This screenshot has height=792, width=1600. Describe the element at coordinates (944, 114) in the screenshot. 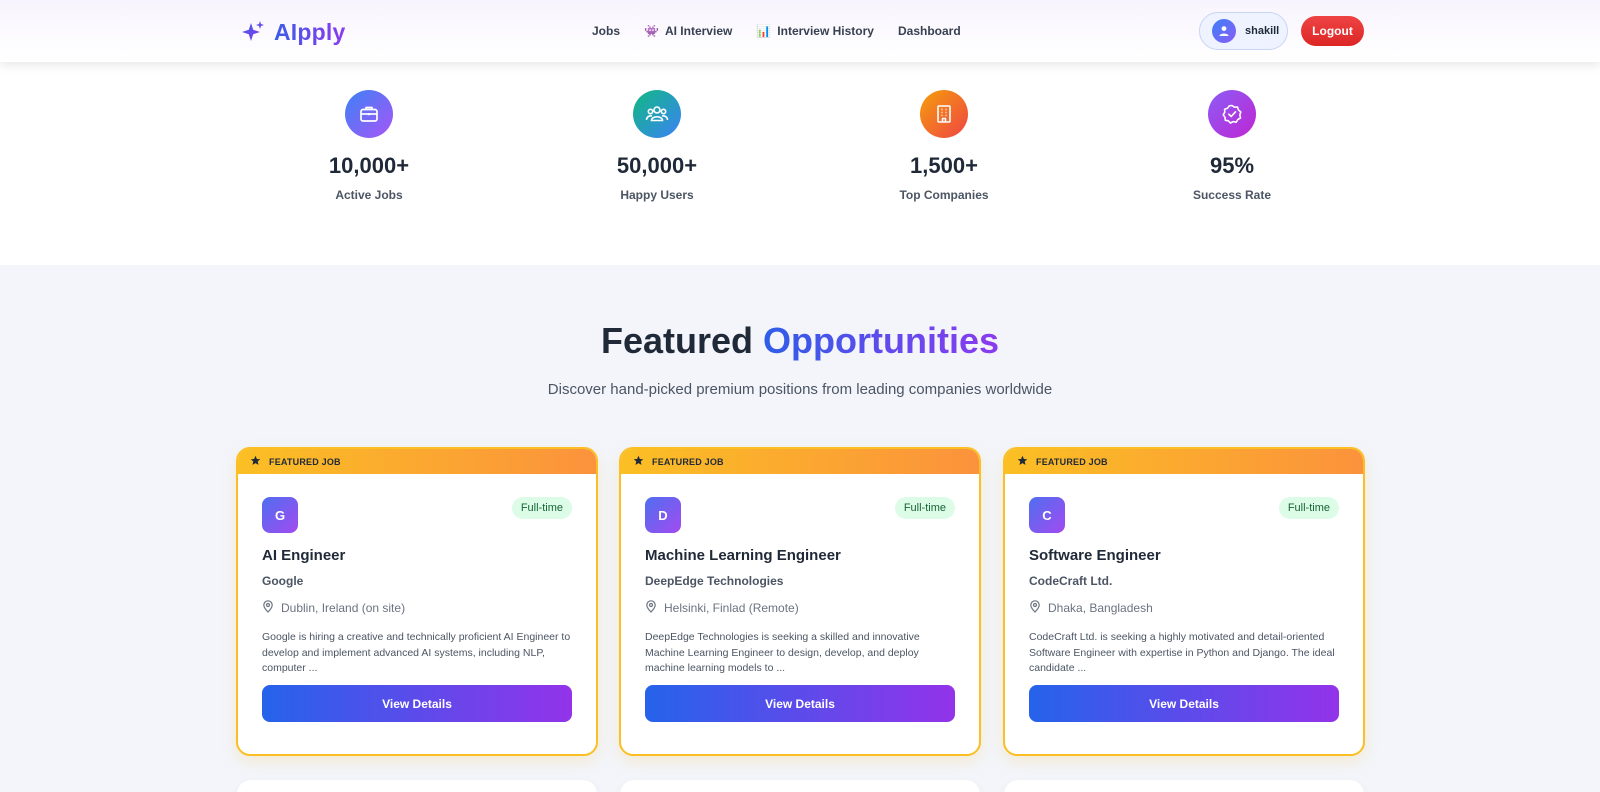

I see `building-icon` at that location.